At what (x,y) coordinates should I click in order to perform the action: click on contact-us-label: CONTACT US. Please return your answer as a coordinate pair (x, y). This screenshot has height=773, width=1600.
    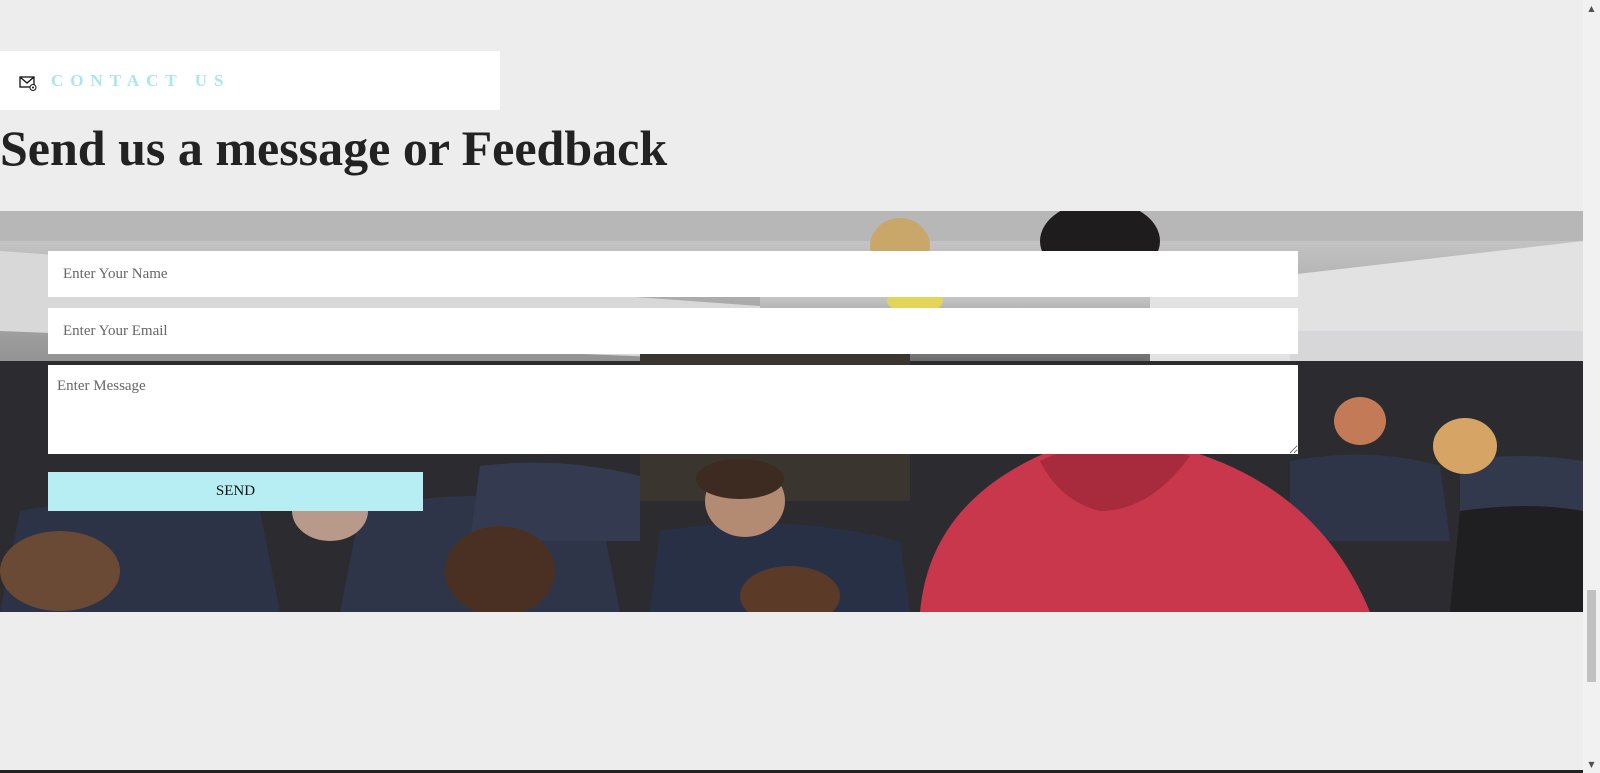
    Looking at the image, I should click on (141, 80).